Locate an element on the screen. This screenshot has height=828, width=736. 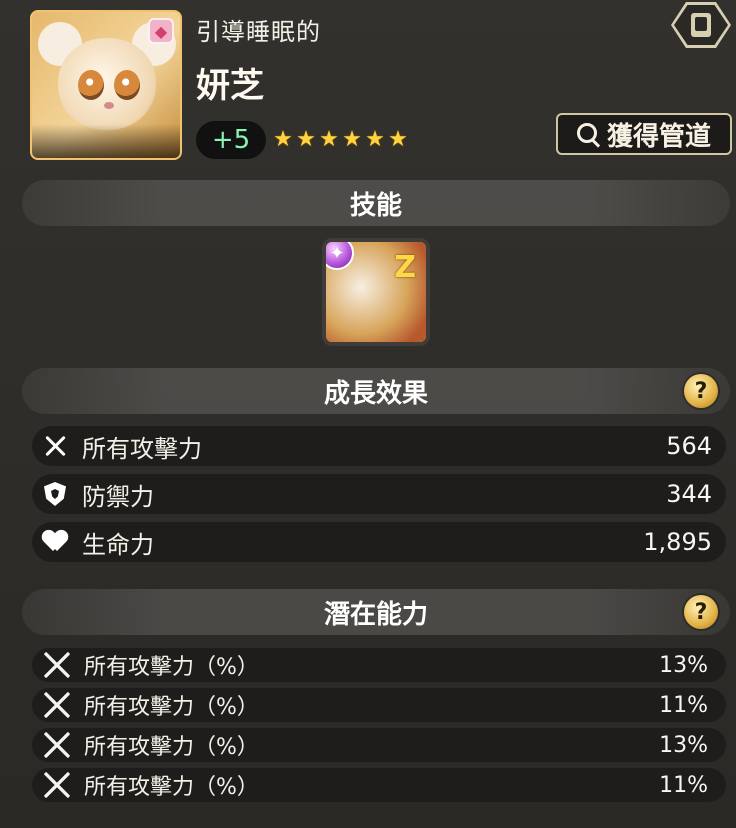
section-potential-title: 潛在能力 is located at coordinates (375, 614).